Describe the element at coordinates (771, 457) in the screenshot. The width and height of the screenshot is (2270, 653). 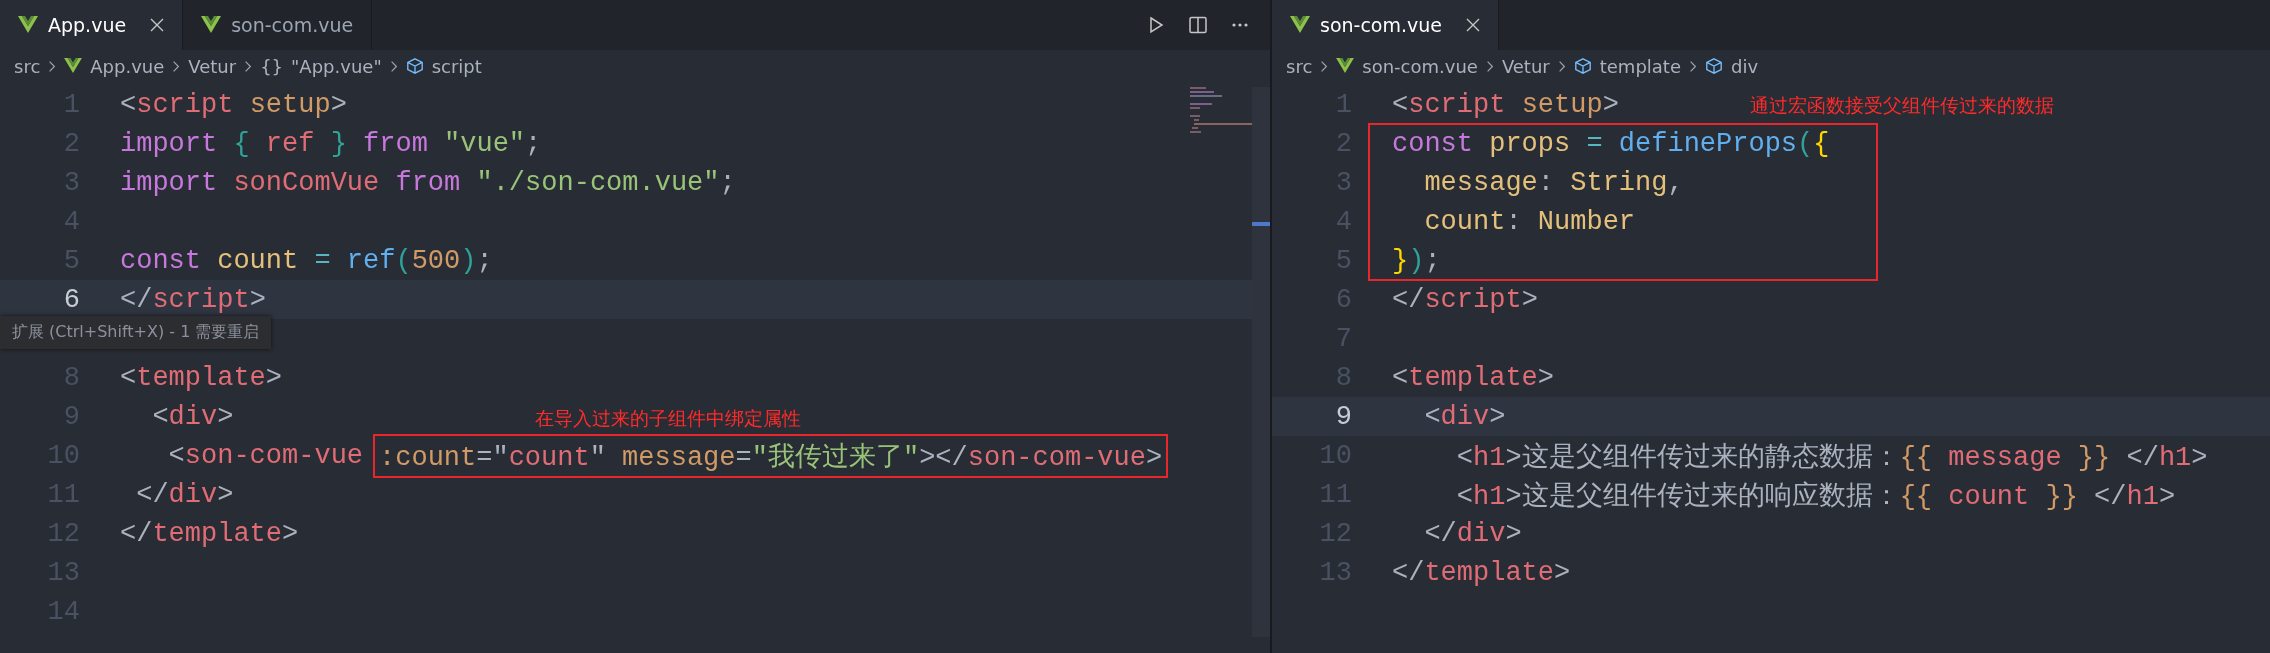
I see `code-text: :count="count" message="我传过来了"></son-com-vue>` at that location.